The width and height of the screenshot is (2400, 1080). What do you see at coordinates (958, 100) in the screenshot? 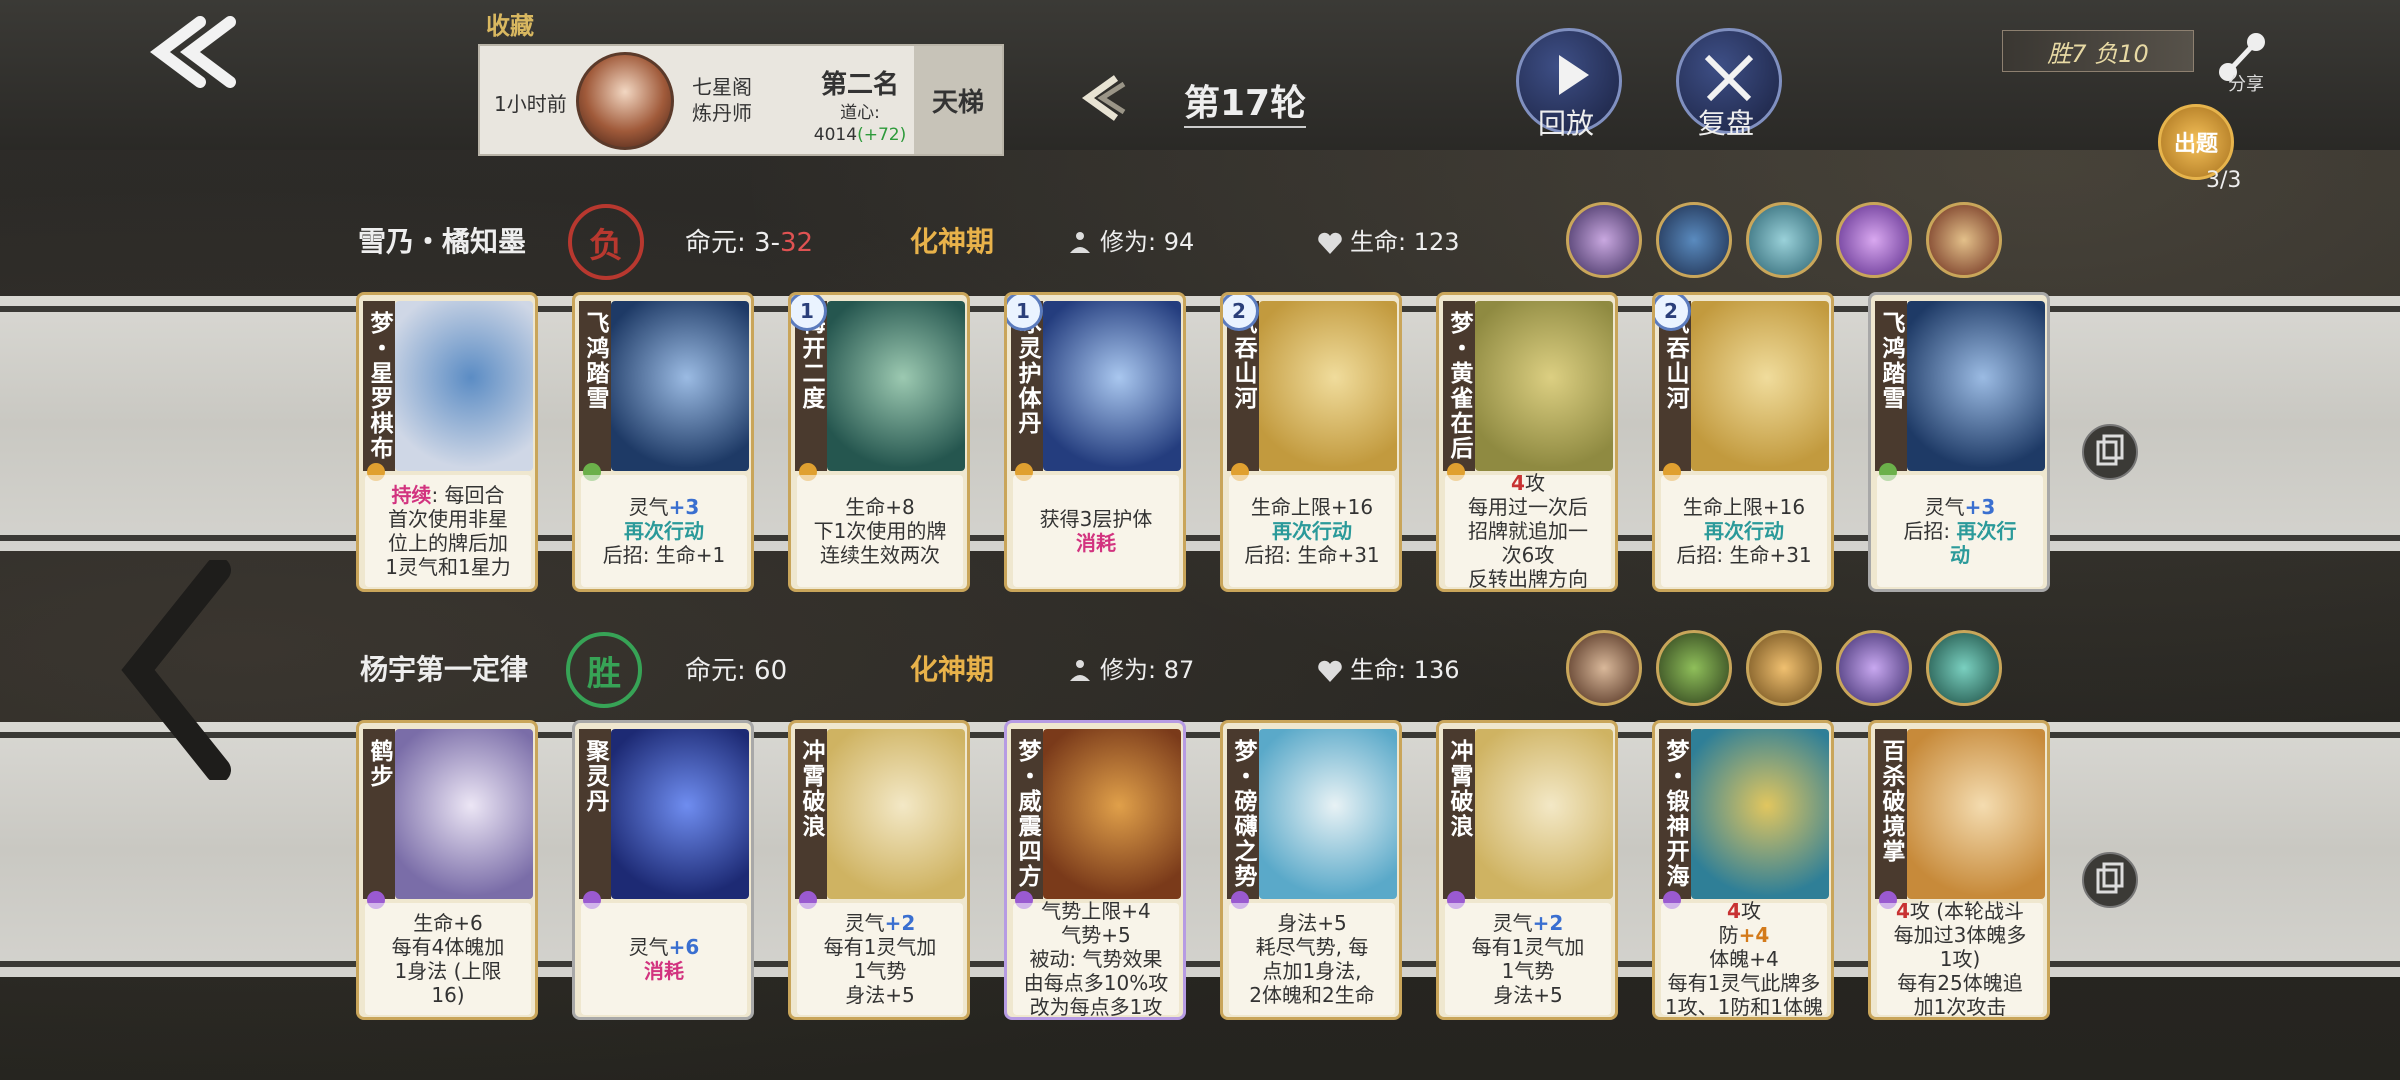
I see `ladder-tag: 天梯` at bounding box center [958, 100].